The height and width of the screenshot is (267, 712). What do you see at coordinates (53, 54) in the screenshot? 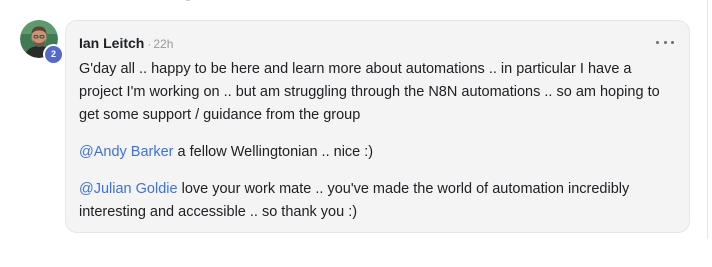
I see `level-badge: 2` at bounding box center [53, 54].